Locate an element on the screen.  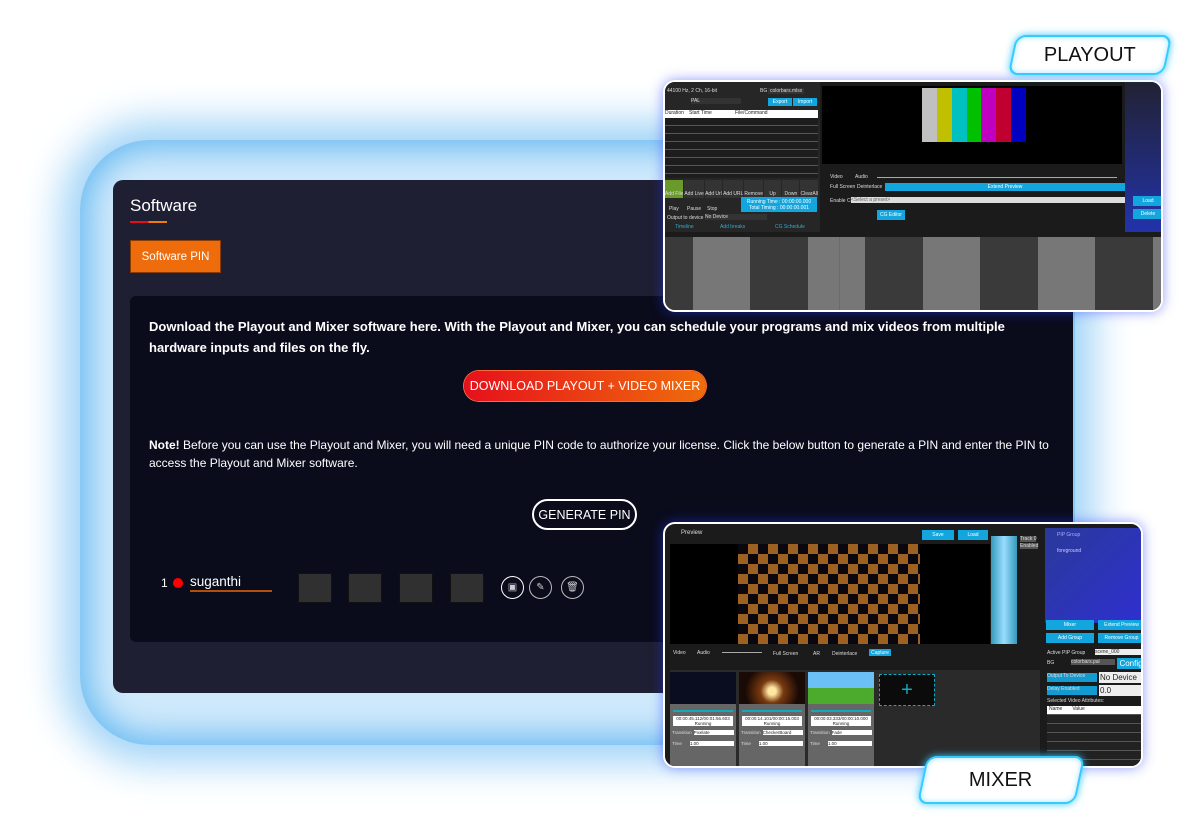
mixer-tag-label: MIXER is located at coordinates (1001, 779).